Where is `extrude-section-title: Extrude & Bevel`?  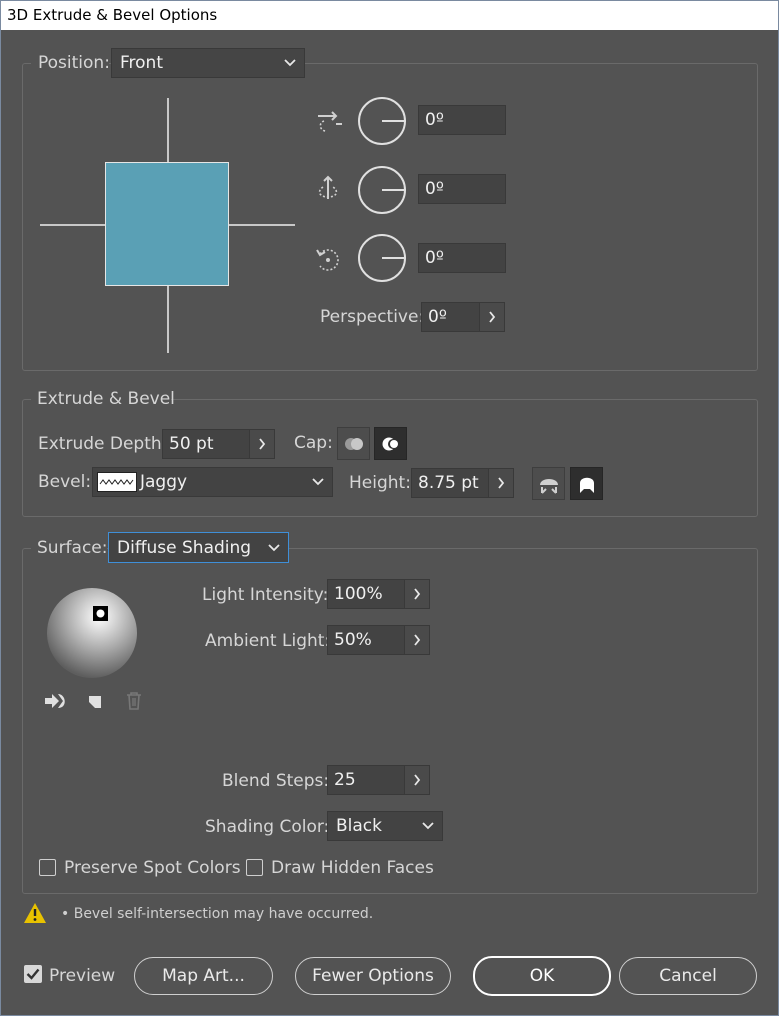
extrude-section-title: Extrude & Bevel is located at coordinates (106, 399).